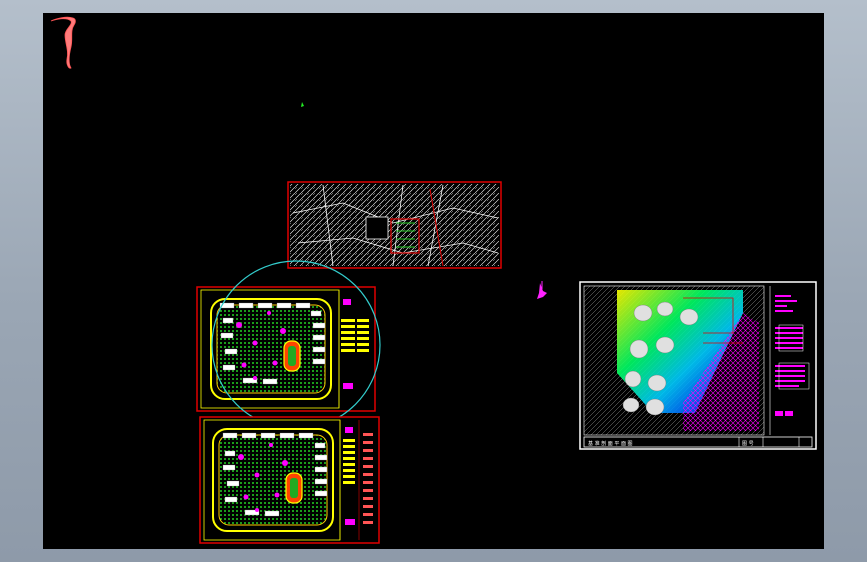 This screenshot has width=867, height=562. I want to click on site-location-map, so click(394, 225).